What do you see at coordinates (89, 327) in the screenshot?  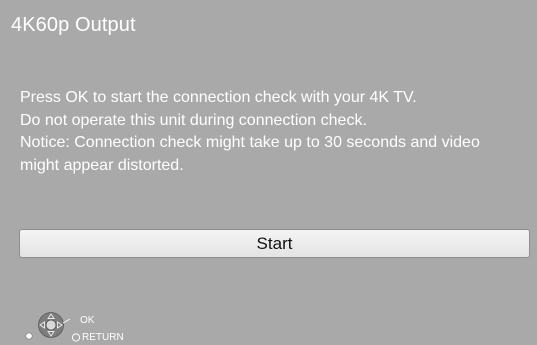 I see `remote-key-legend: OK RETURN` at bounding box center [89, 327].